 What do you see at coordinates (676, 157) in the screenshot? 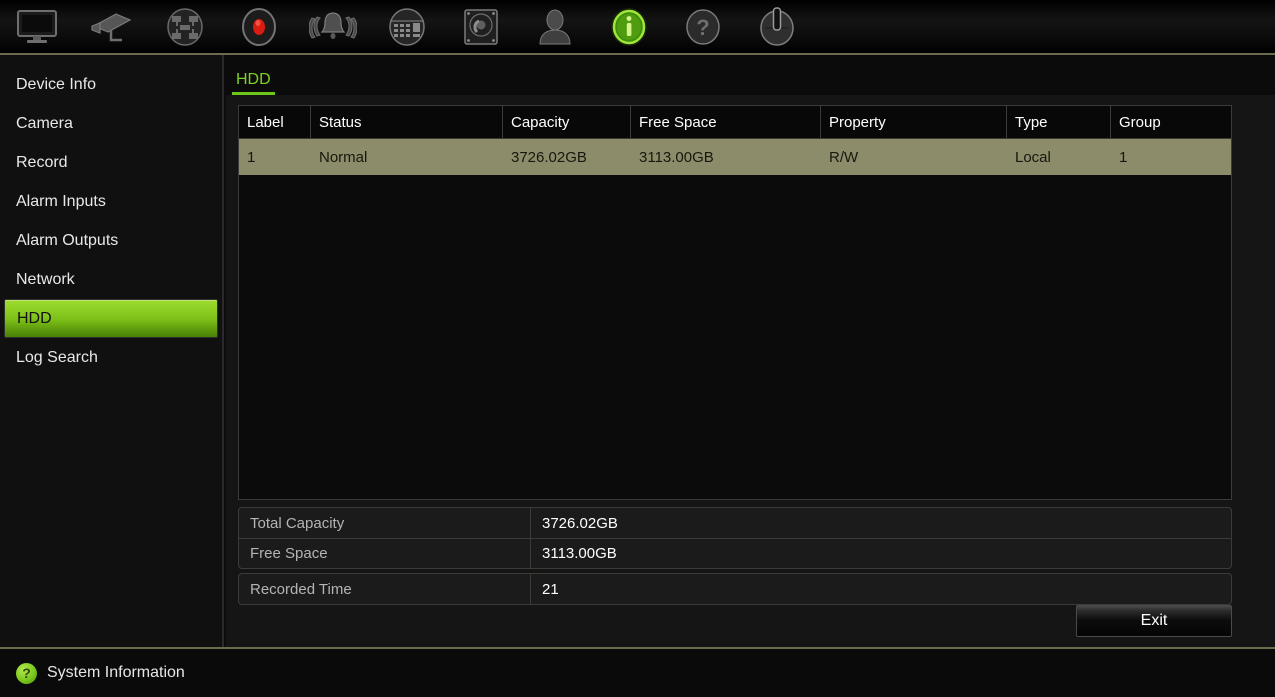
I see `cell-free-space: 3113.00GB` at bounding box center [676, 157].